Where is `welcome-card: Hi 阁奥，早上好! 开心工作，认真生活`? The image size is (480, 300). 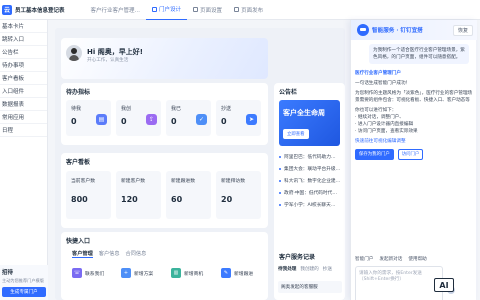 welcome-card: Hi 阁奥，早上好! 开心工作，认真生活 is located at coordinates (164, 58).